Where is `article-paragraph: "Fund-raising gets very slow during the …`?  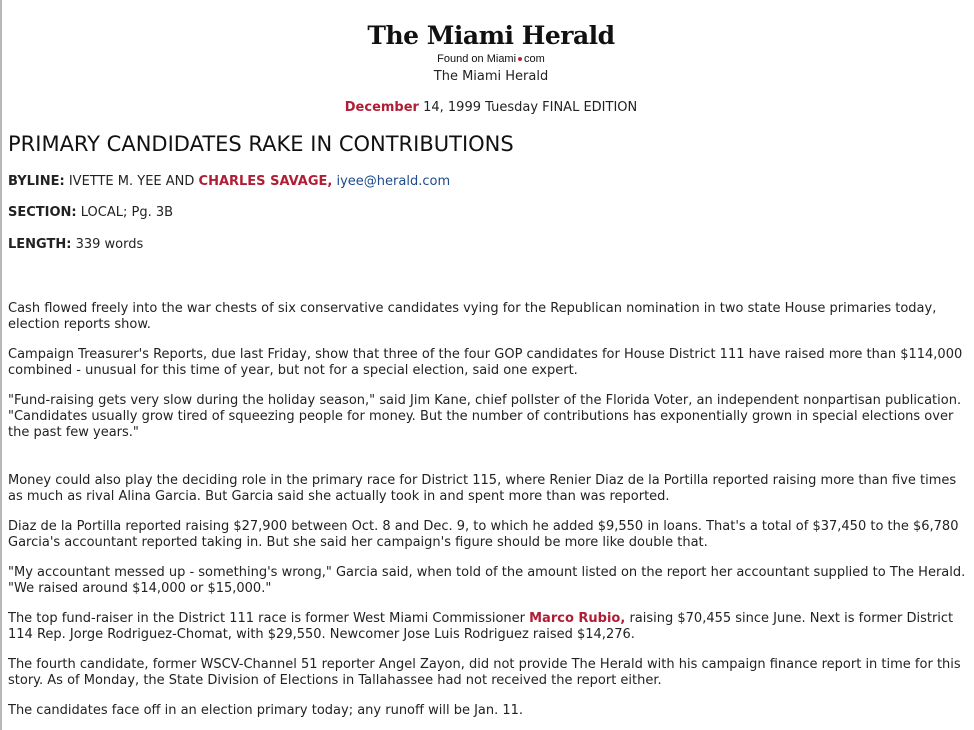
article-paragraph: "Fund-raising gets very slow during the … is located at coordinates (485, 416).